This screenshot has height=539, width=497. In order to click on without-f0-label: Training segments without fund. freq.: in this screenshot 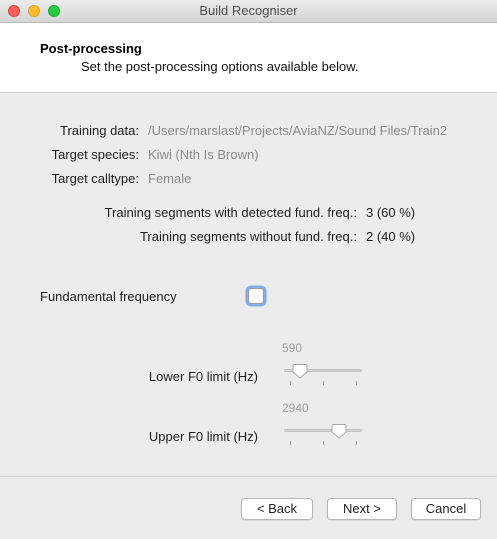, I will do `click(248, 236)`.